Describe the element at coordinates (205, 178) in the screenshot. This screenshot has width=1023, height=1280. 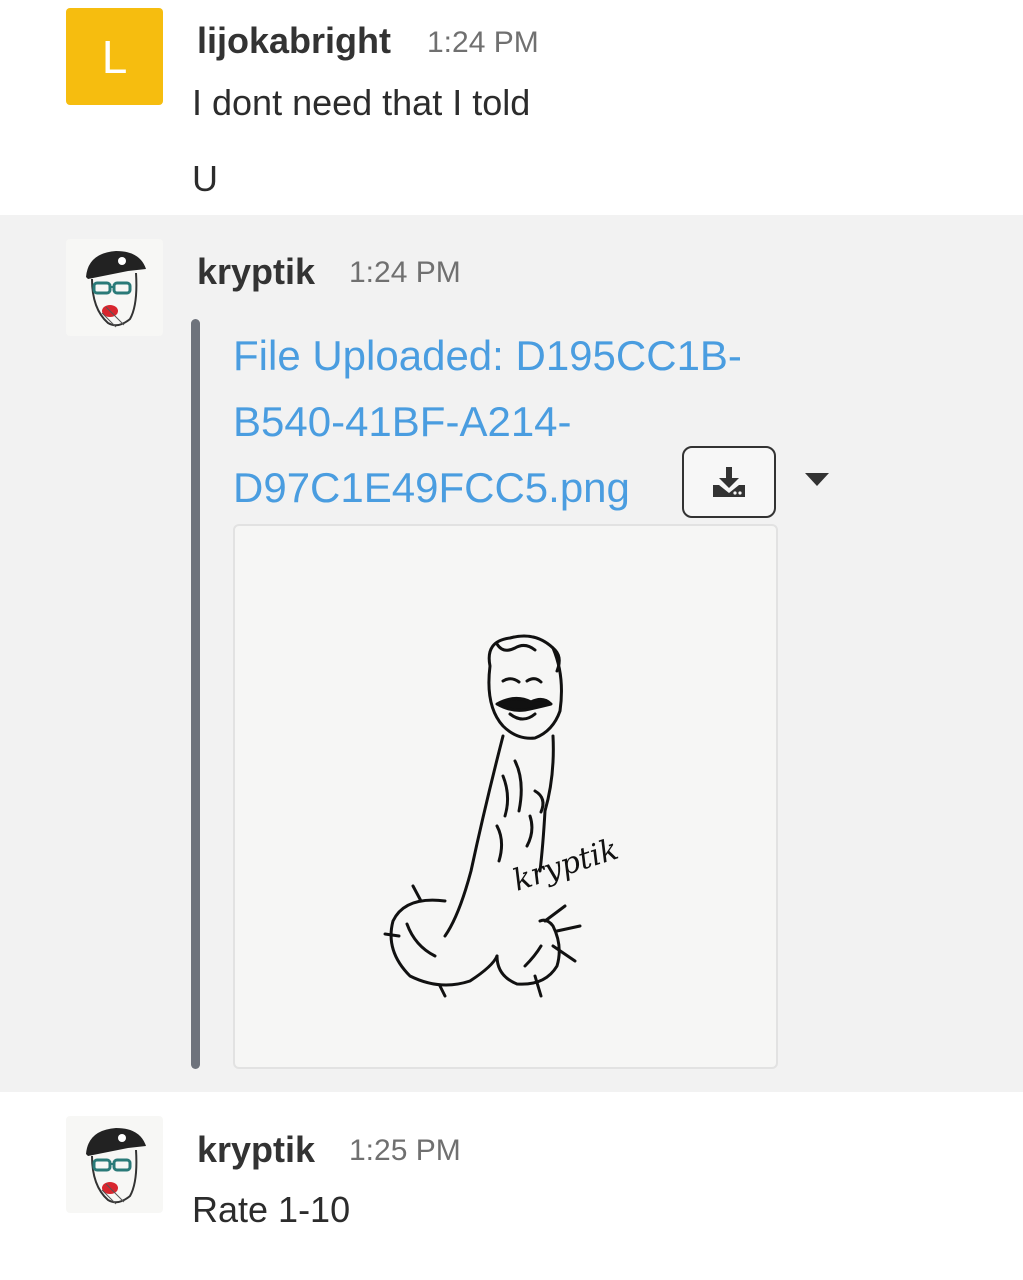
I see `message-text: U` at that location.